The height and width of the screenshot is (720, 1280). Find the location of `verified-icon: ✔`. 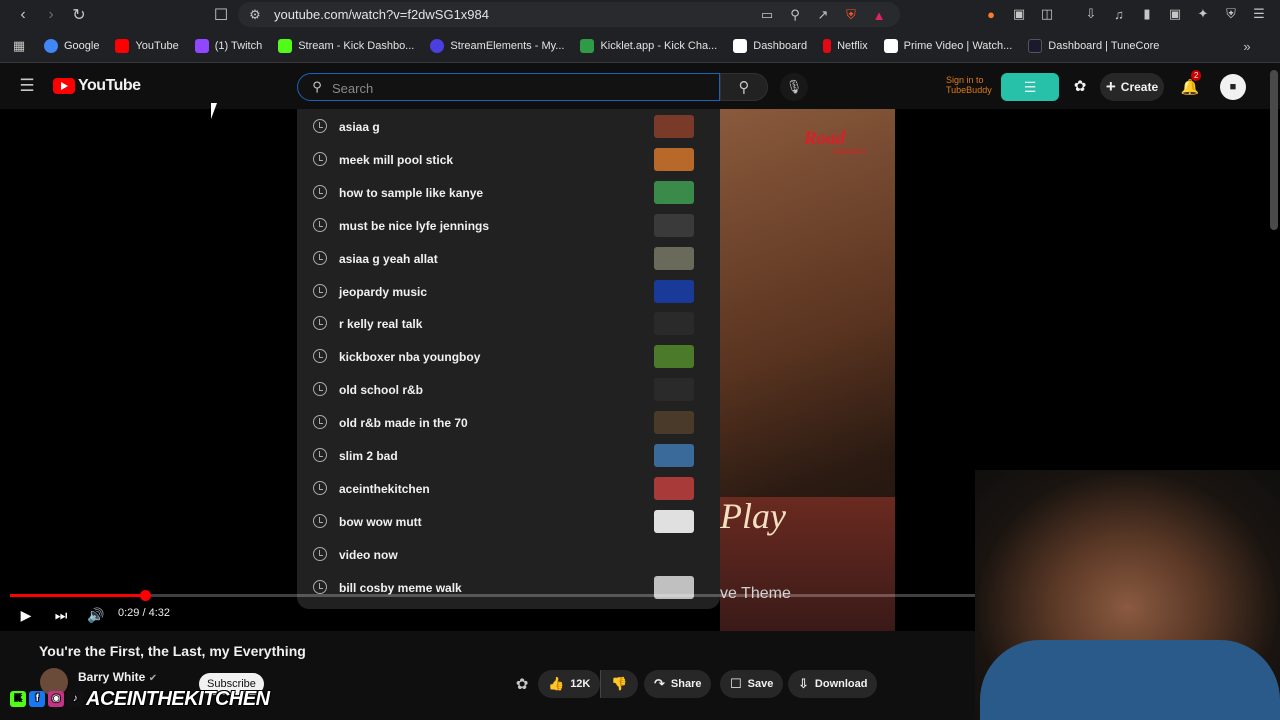

verified-icon: ✔ is located at coordinates (153, 678).